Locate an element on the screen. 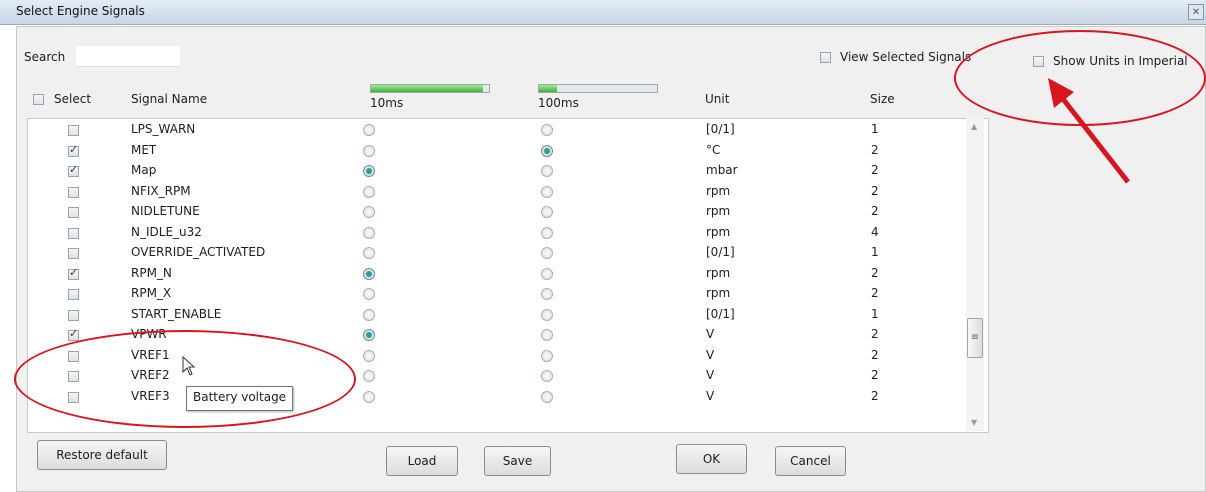 This screenshot has height=492, width=1206. ok-button: OK is located at coordinates (711, 459).